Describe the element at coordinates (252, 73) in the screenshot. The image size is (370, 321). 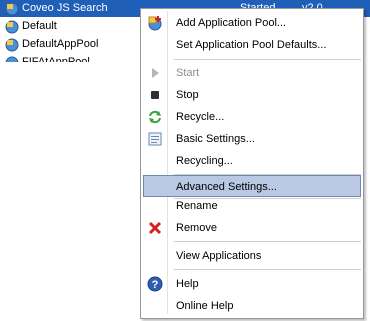
I see `menu-item-start: Start` at that location.